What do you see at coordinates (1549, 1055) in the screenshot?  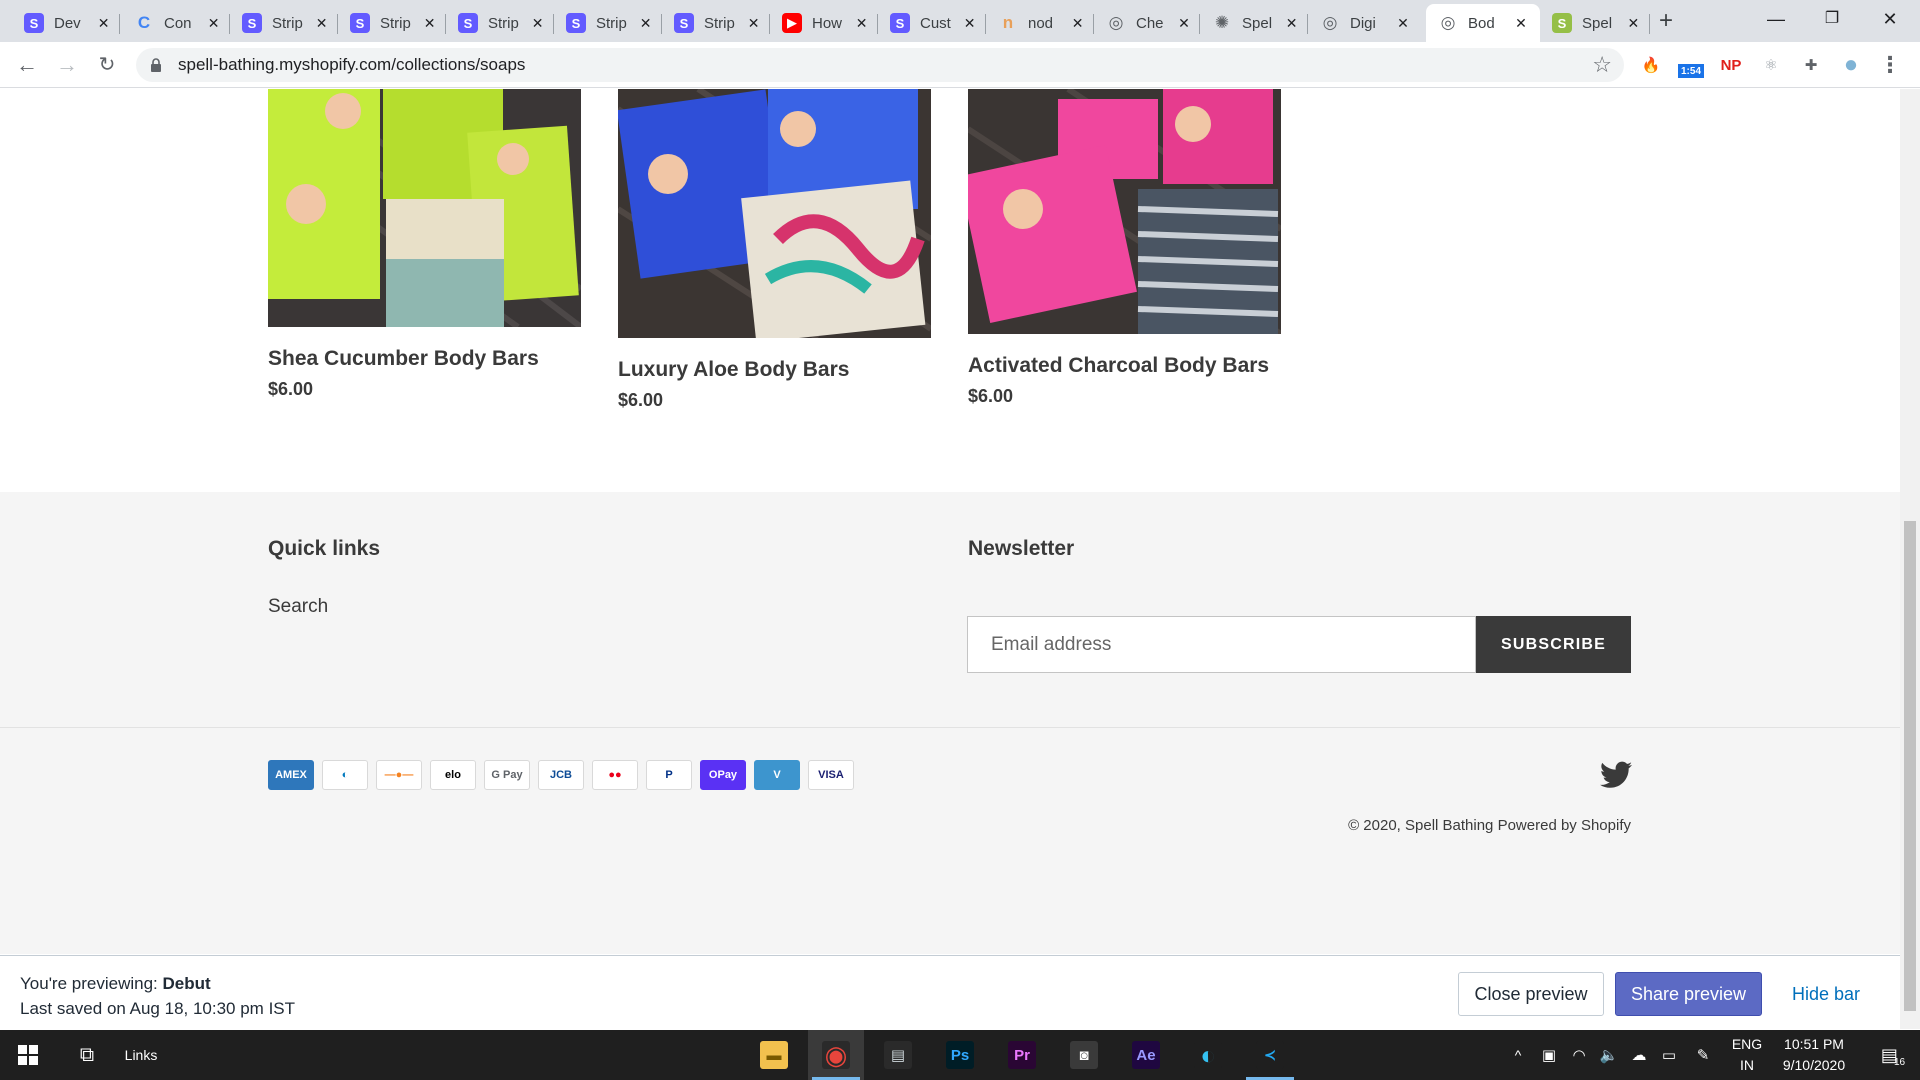 I see `network-drive-icon: ▣` at bounding box center [1549, 1055].